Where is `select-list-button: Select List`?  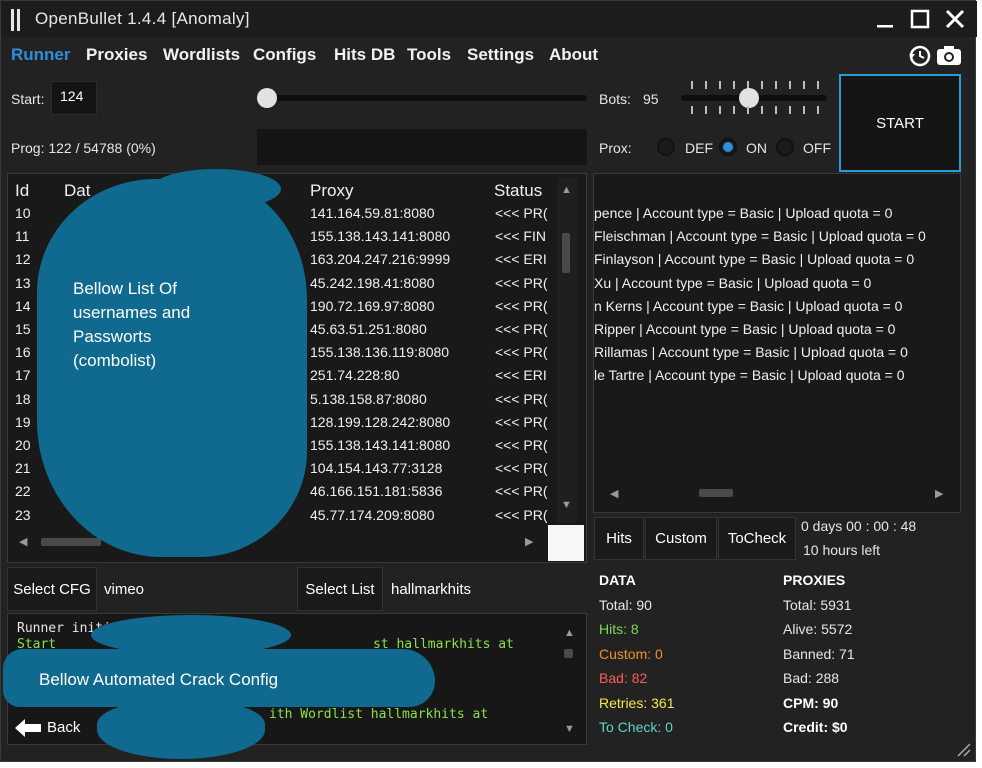 select-list-button: Select List is located at coordinates (340, 589).